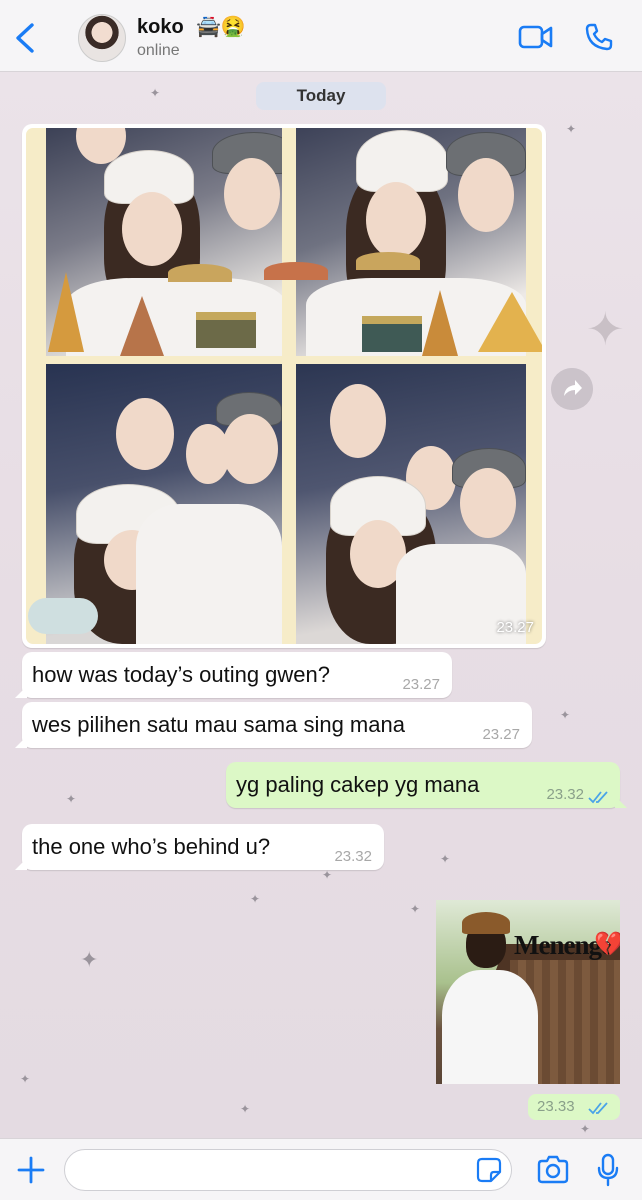 This screenshot has width=642, height=1200. I want to click on phone-icon, so click(599, 37).